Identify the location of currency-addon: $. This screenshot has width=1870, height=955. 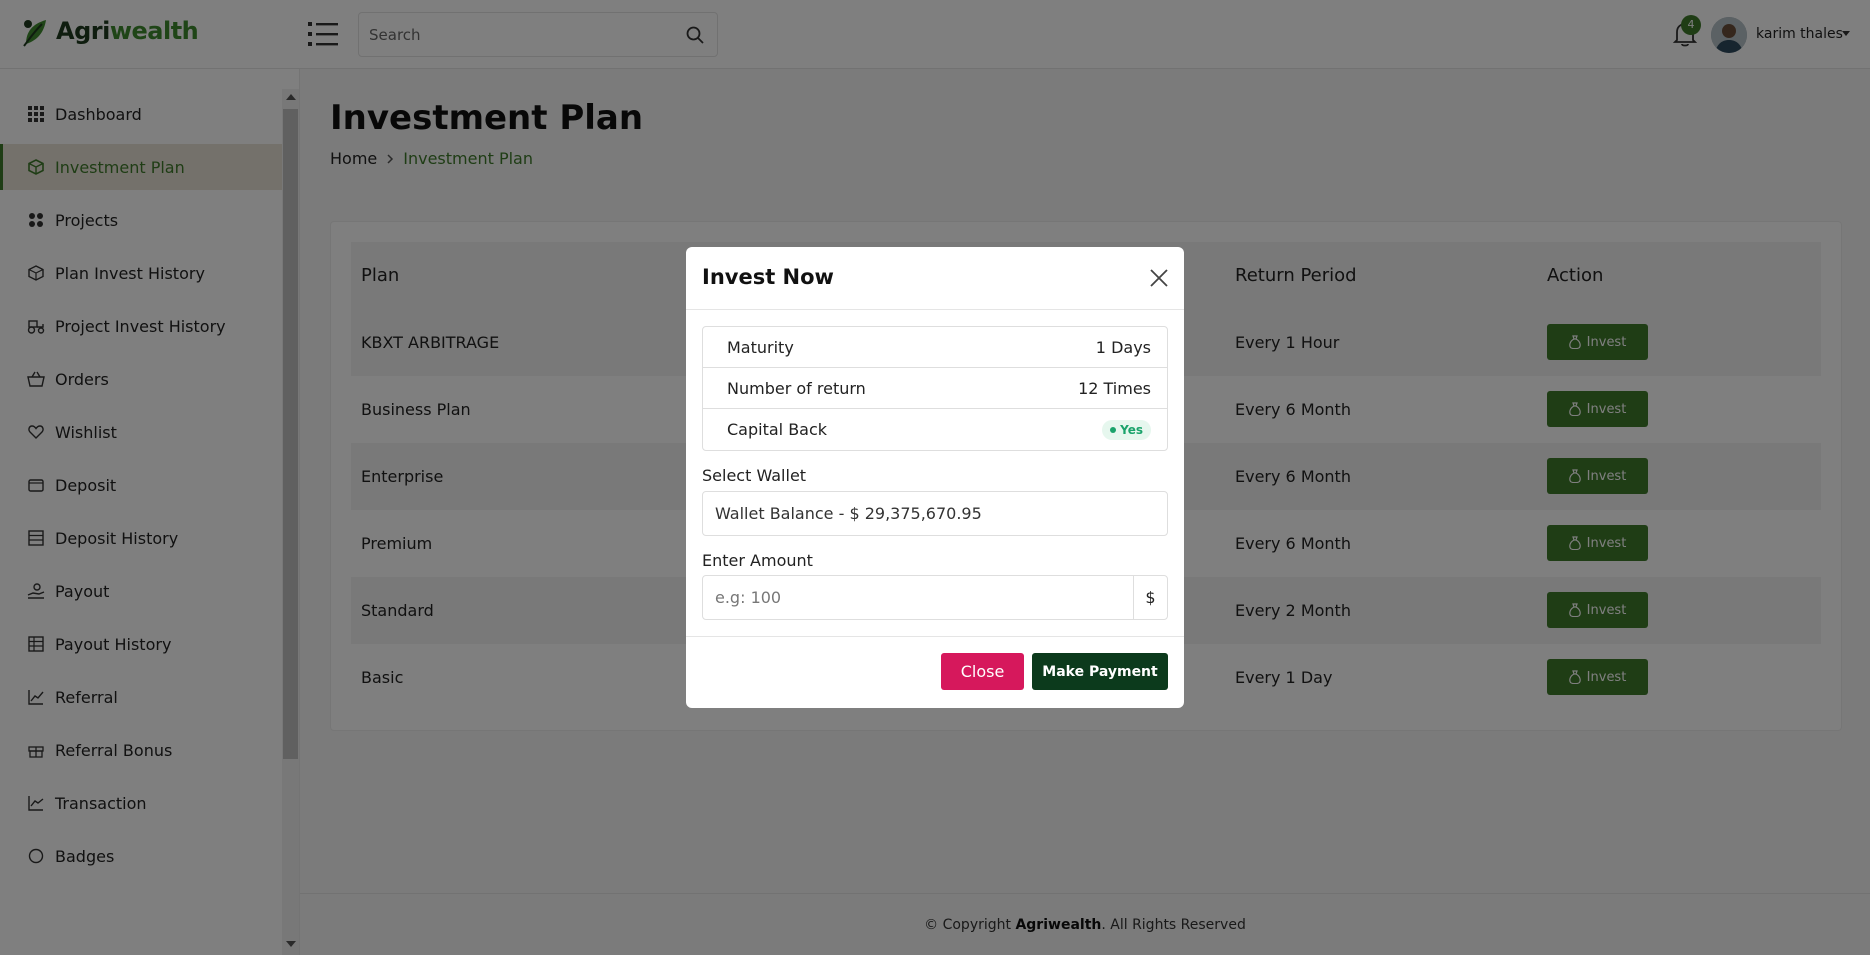
(1150, 597).